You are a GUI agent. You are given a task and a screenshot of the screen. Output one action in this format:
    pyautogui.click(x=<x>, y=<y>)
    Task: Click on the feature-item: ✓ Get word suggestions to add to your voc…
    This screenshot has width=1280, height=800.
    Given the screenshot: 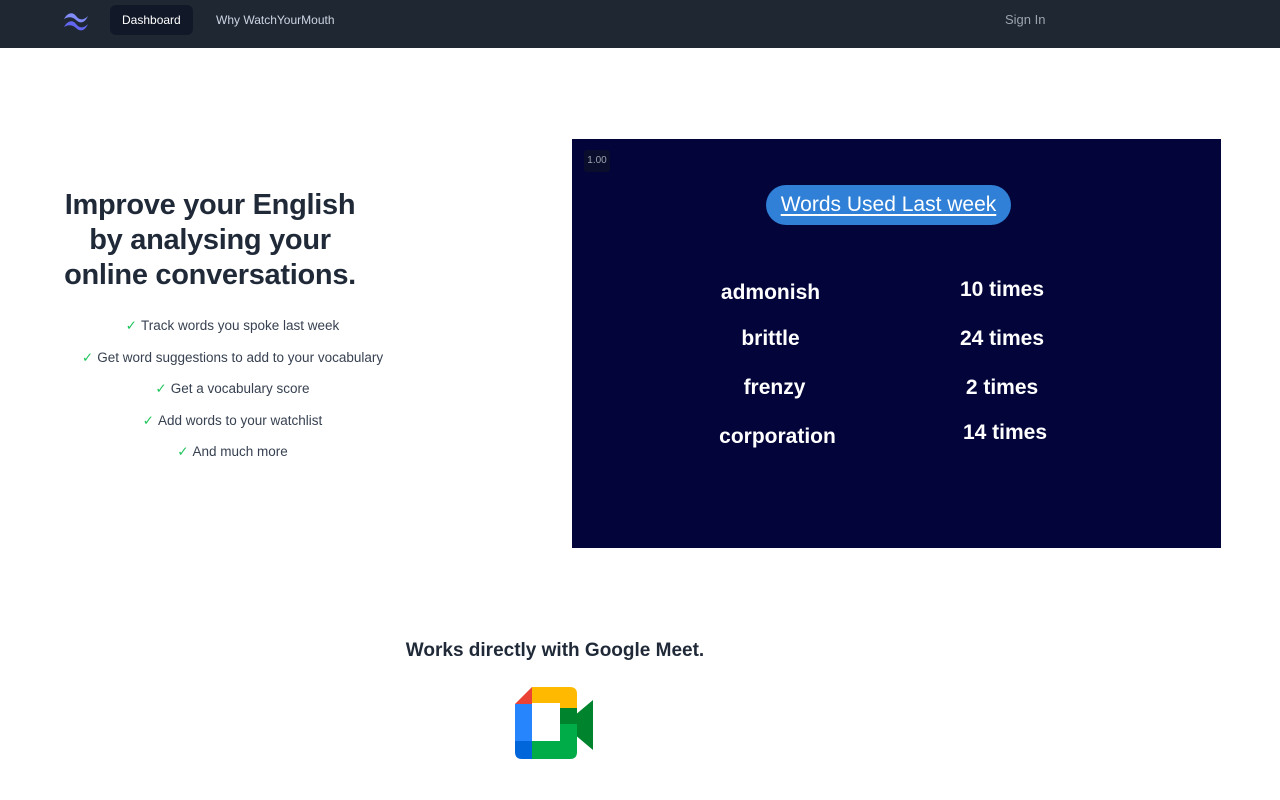 What is the action you would take?
    pyautogui.click(x=232, y=362)
    